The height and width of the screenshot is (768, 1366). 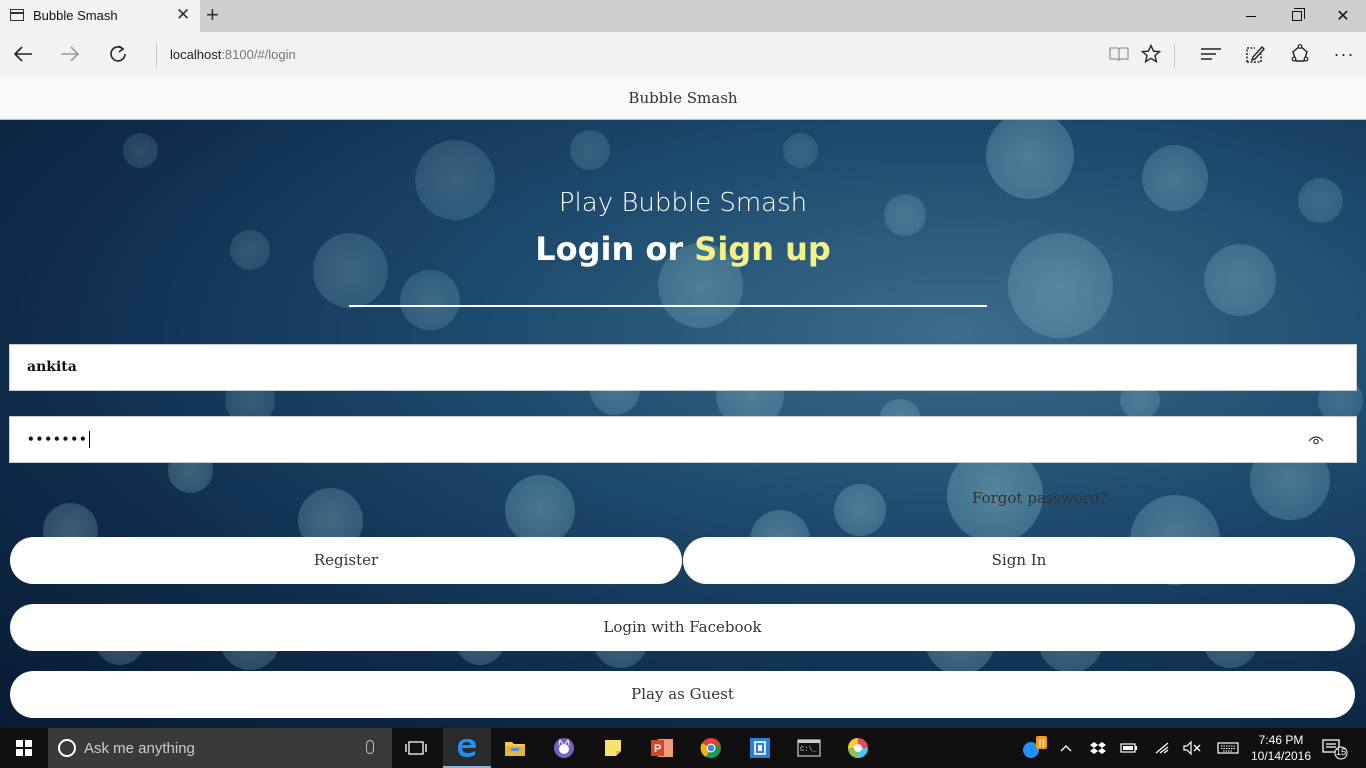 I want to click on minimize-button, so click(x=1251, y=16).